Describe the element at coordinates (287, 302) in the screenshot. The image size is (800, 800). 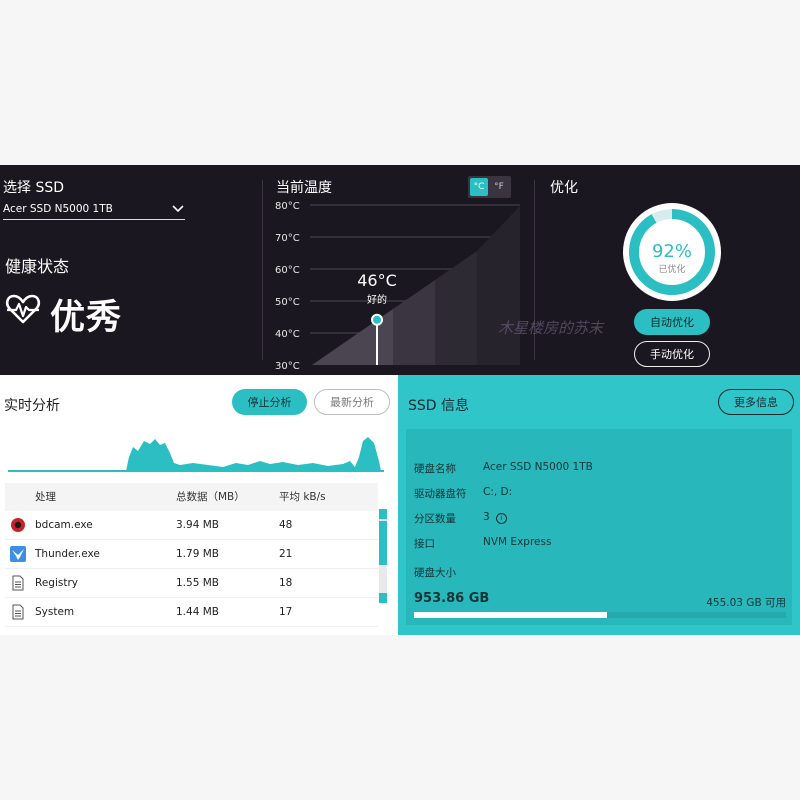
I see `temperature-axis-label: 50°C` at that location.